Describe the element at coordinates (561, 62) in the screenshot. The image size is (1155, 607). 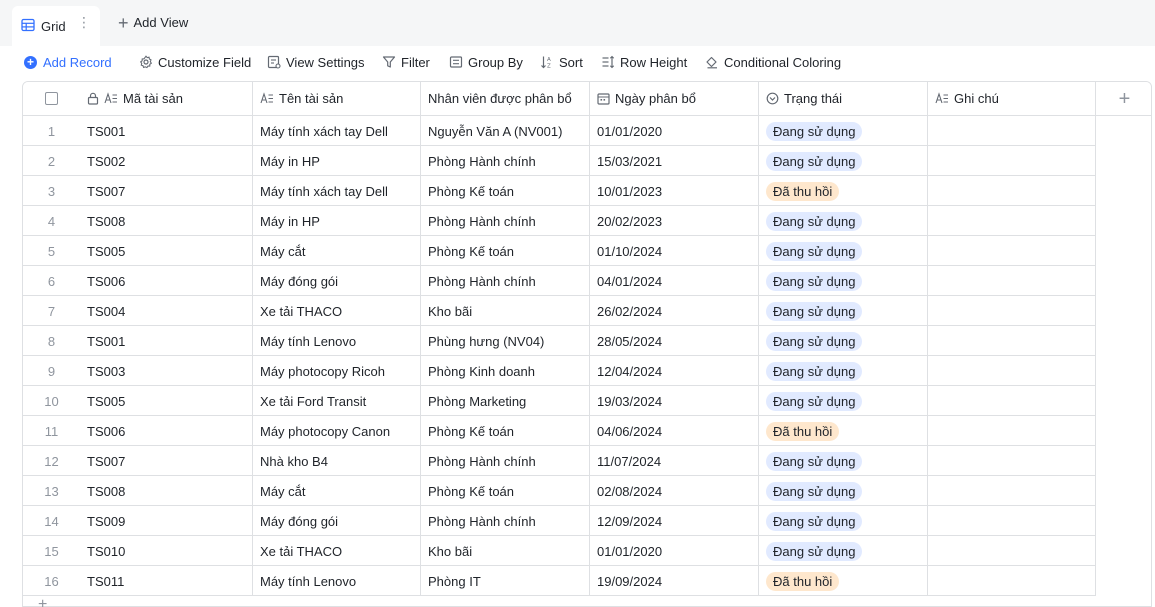
I see `sort-button: AZ Sort` at that location.